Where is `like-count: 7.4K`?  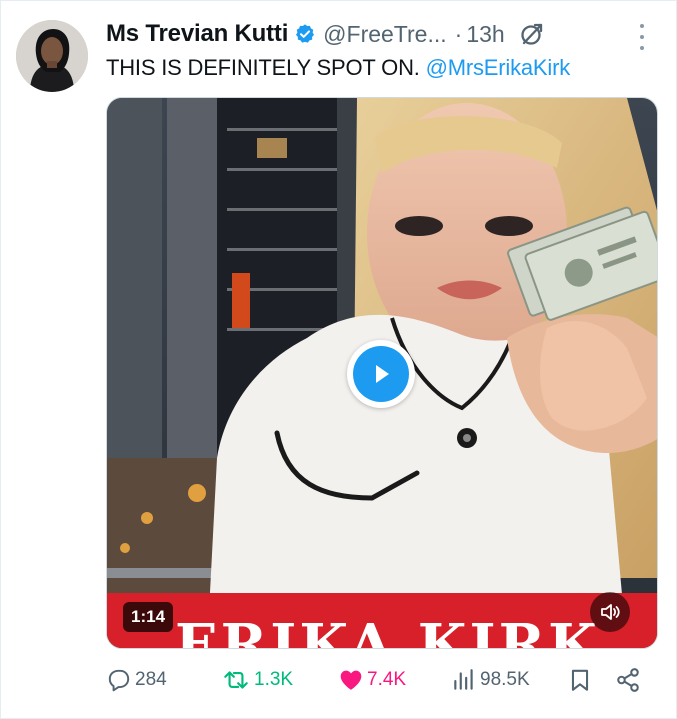 like-count: 7.4K is located at coordinates (387, 679).